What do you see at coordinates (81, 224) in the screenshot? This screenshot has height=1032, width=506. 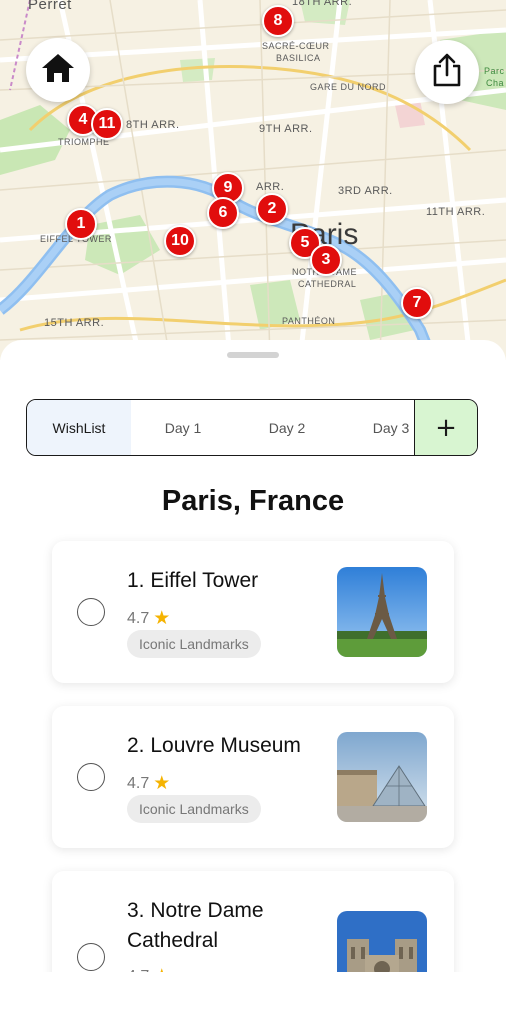 I see `map-pin-1: 1` at bounding box center [81, 224].